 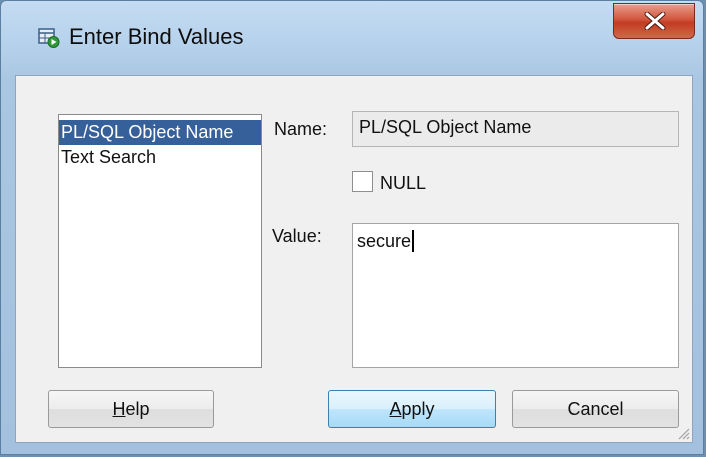 I want to click on bind-values-window-icon, so click(x=49, y=38).